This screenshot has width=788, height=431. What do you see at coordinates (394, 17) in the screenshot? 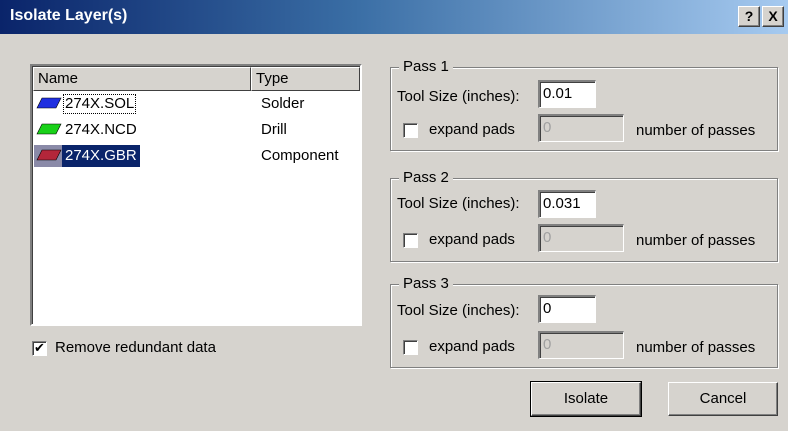
I see `title-bar: Isolate Layer(s) ? X` at bounding box center [394, 17].